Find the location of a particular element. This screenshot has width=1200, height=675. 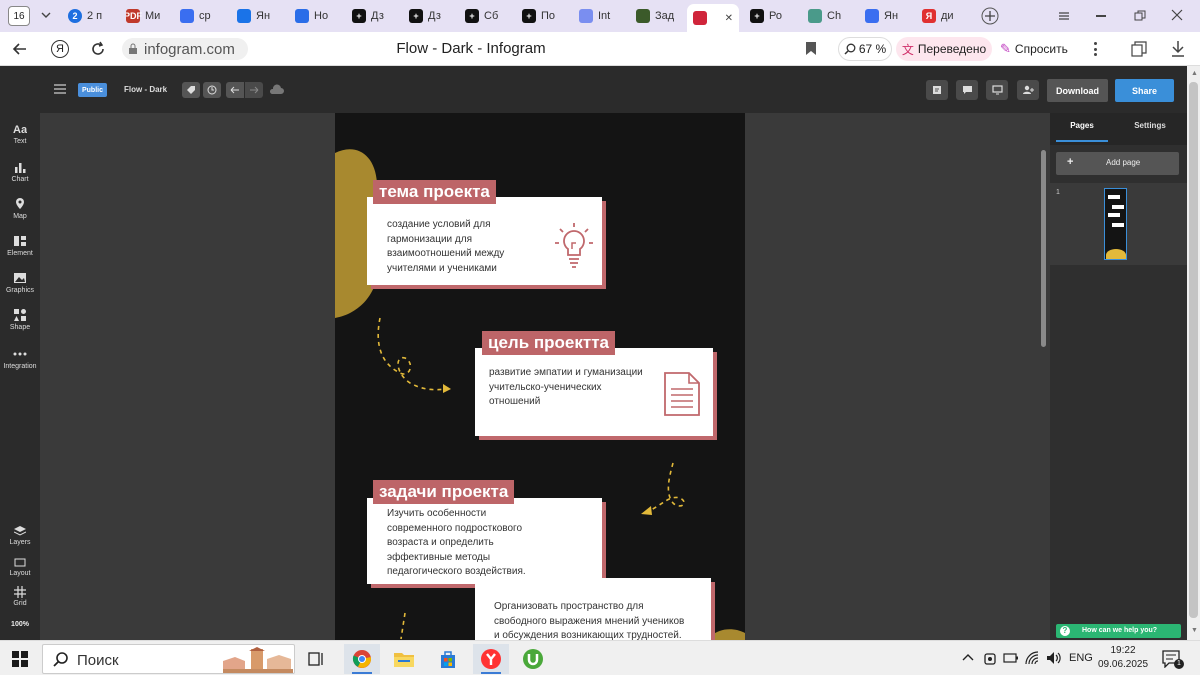

add-page-button: + Add page is located at coordinates (1117, 163).